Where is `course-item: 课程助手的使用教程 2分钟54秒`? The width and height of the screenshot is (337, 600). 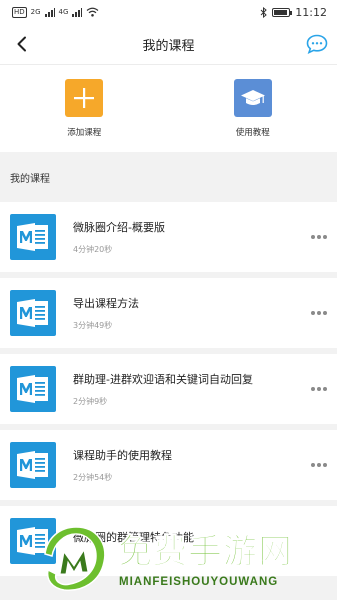 course-item: 课程助手的使用教程 2分钟54秒 is located at coordinates (168, 465).